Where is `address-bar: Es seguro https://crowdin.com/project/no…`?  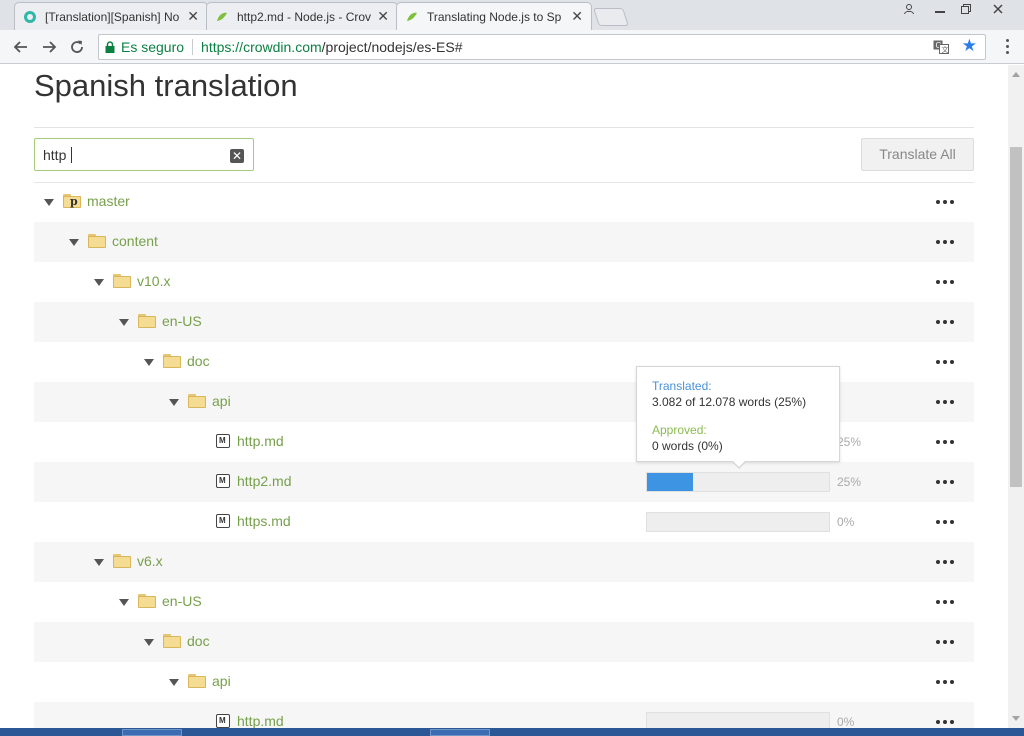
address-bar: Es seguro https://crowdin.com/project/no… is located at coordinates (542, 47).